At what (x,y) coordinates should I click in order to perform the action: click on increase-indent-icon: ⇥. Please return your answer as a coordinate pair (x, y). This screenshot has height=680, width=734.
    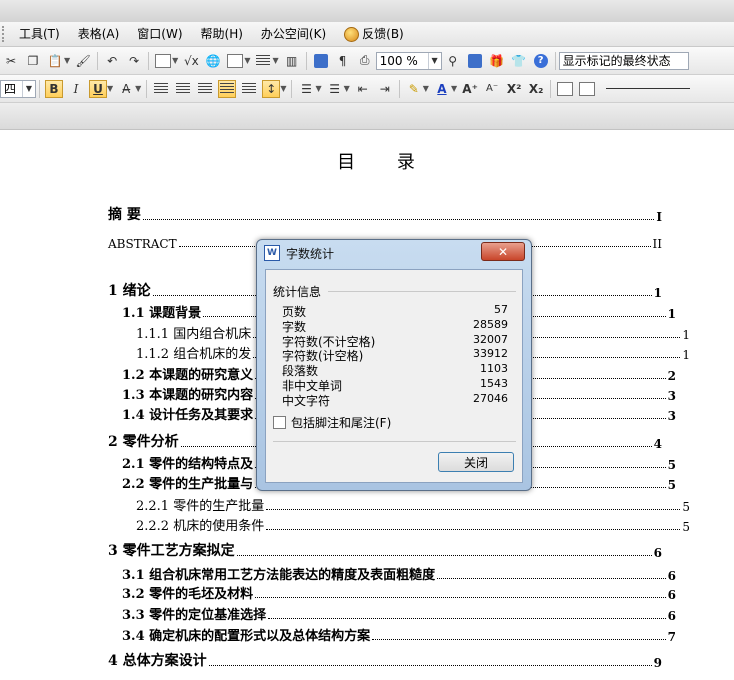
    Looking at the image, I should click on (385, 89).